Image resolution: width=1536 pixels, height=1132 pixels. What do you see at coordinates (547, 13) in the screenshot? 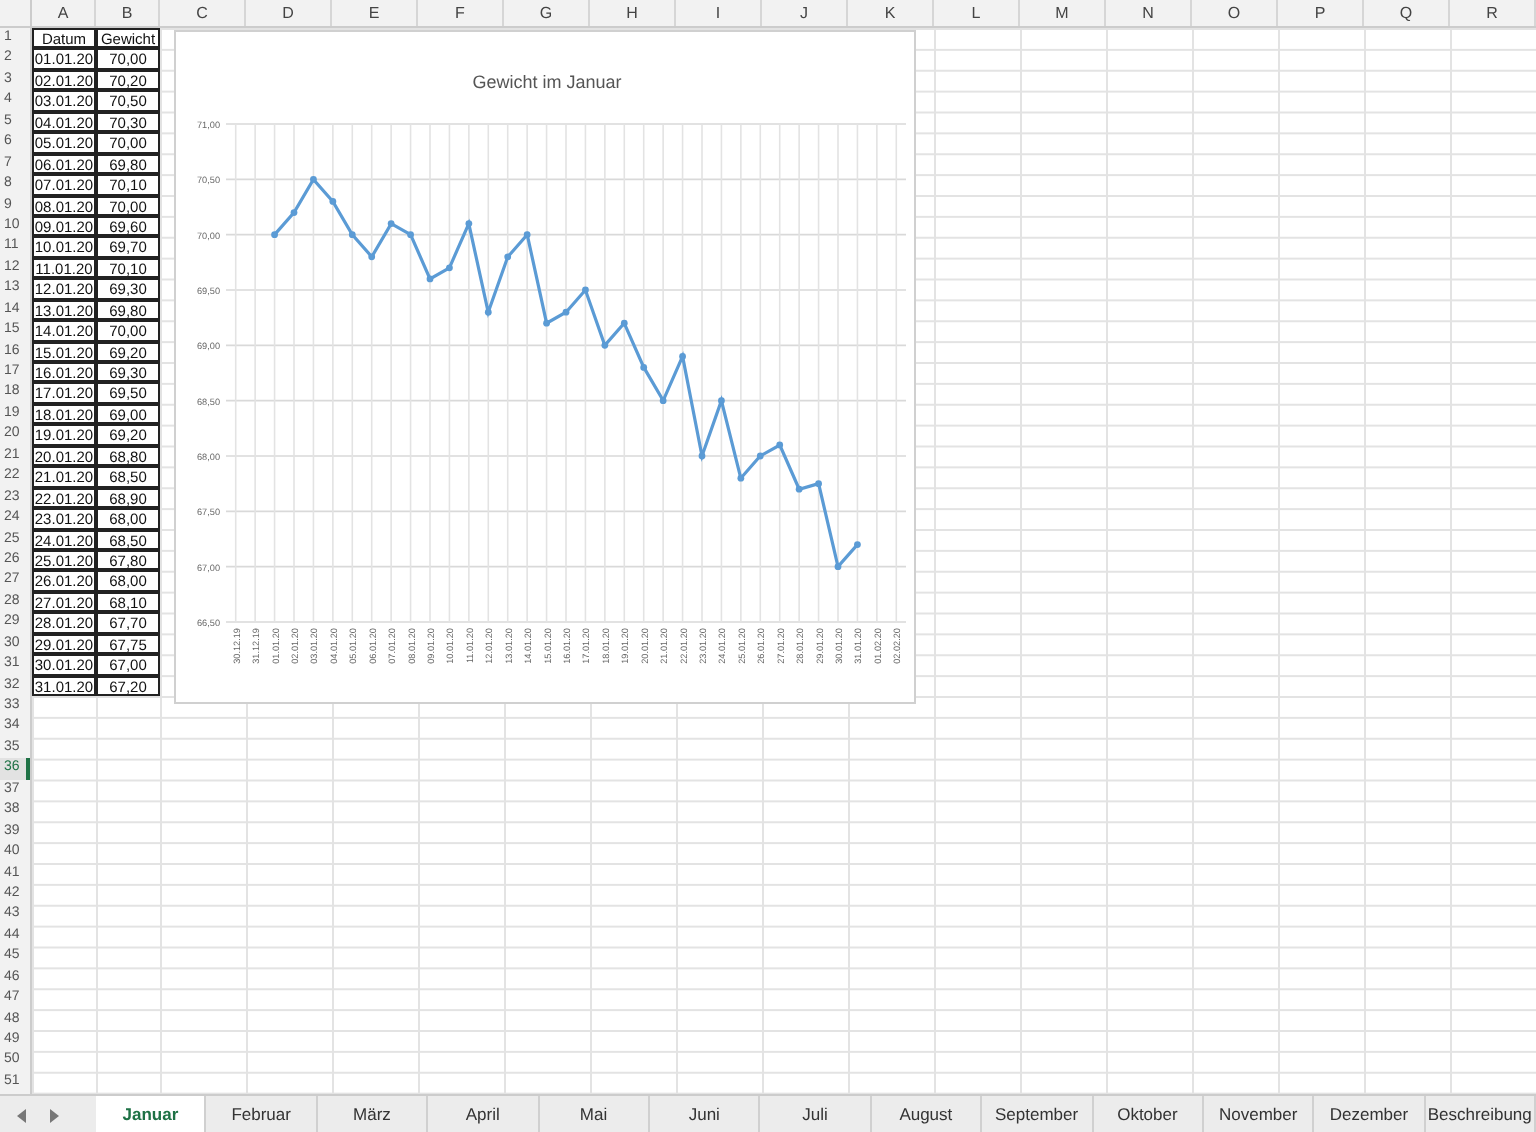
I see `column-header: G` at bounding box center [547, 13].